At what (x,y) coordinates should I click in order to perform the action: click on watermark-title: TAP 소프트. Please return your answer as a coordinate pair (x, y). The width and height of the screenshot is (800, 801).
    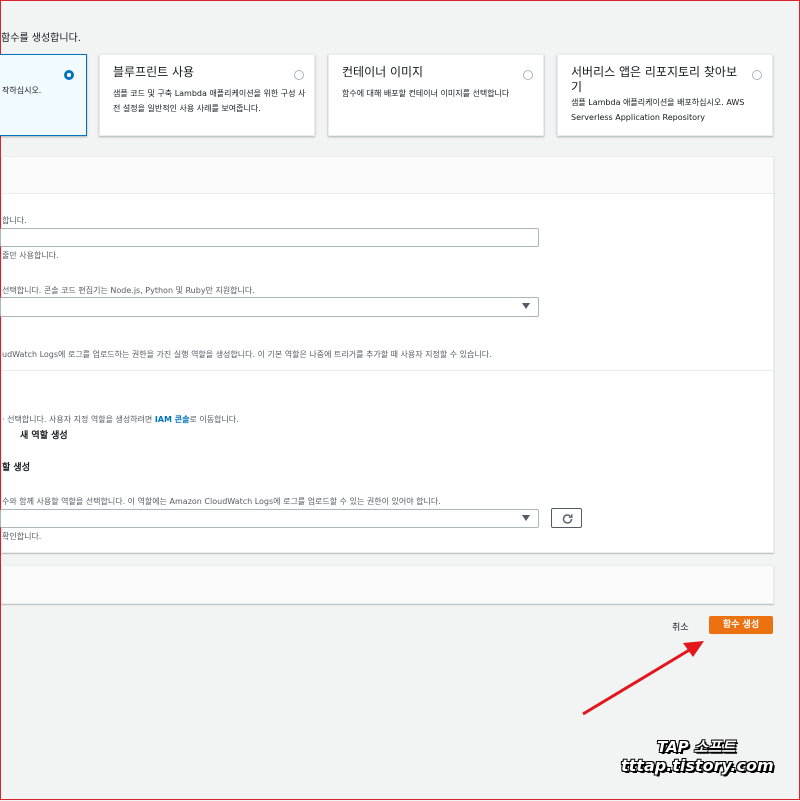
    Looking at the image, I should click on (696, 747).